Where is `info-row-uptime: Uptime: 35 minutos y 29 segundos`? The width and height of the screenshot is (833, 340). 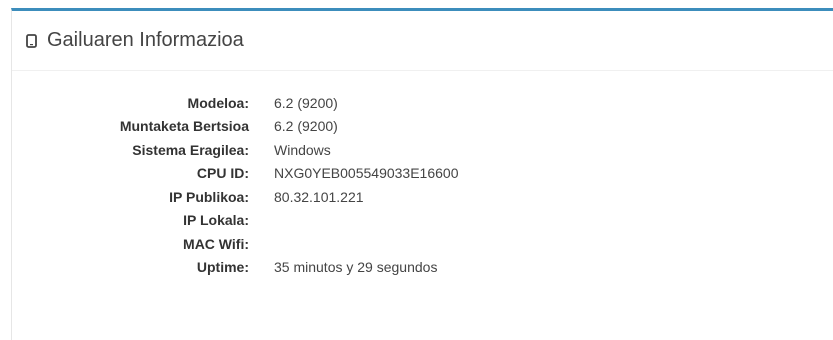 info-row-uptime: Uptime: 35 minutos y 29 segundos is located at coordinates (235, 268).